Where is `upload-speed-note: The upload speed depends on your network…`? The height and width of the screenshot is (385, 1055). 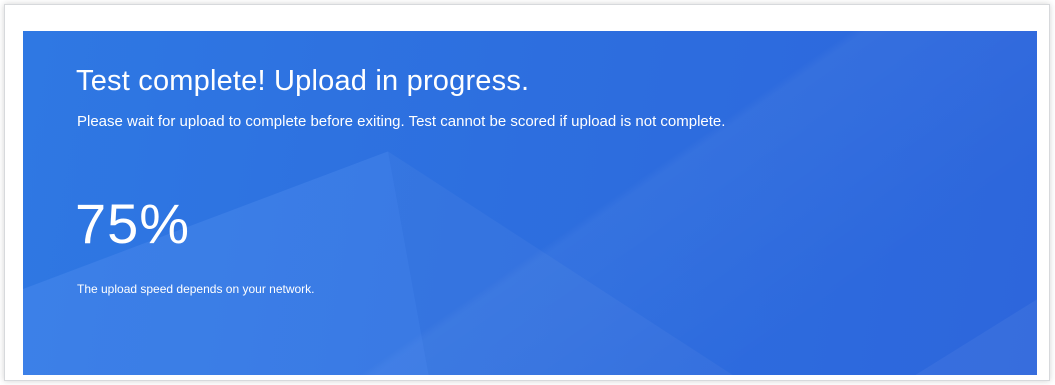 upload-speed-note: The upload speed depends on your network… is located at coordinates (196, 289).